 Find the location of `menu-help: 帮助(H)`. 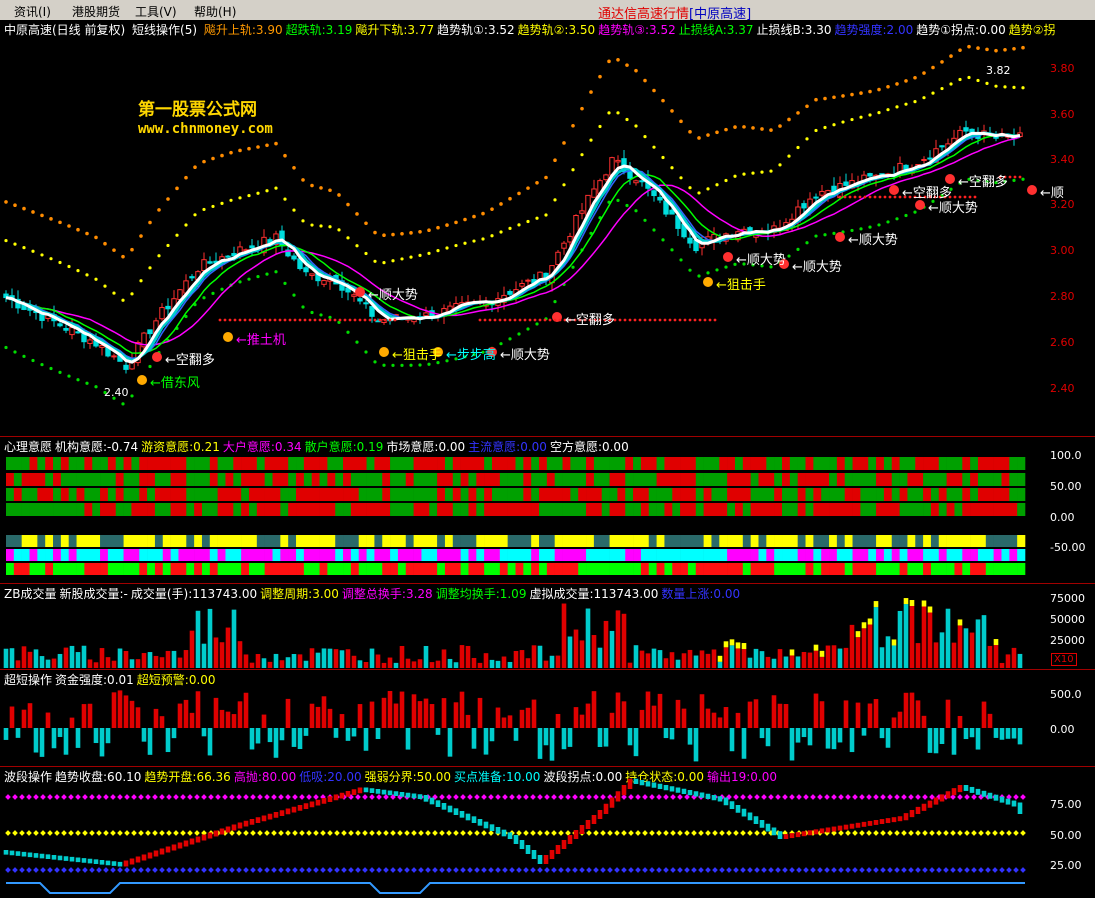

menu-help: 帮助(H) is located at coordinates (215, 11).